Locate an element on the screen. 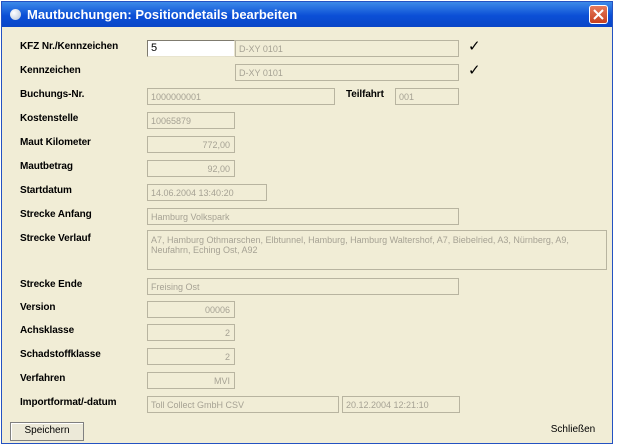 This screenshot has height=448, width=618. strecke-anfang-field: Hamburg Volkspark is located at coordinates (303, 216).